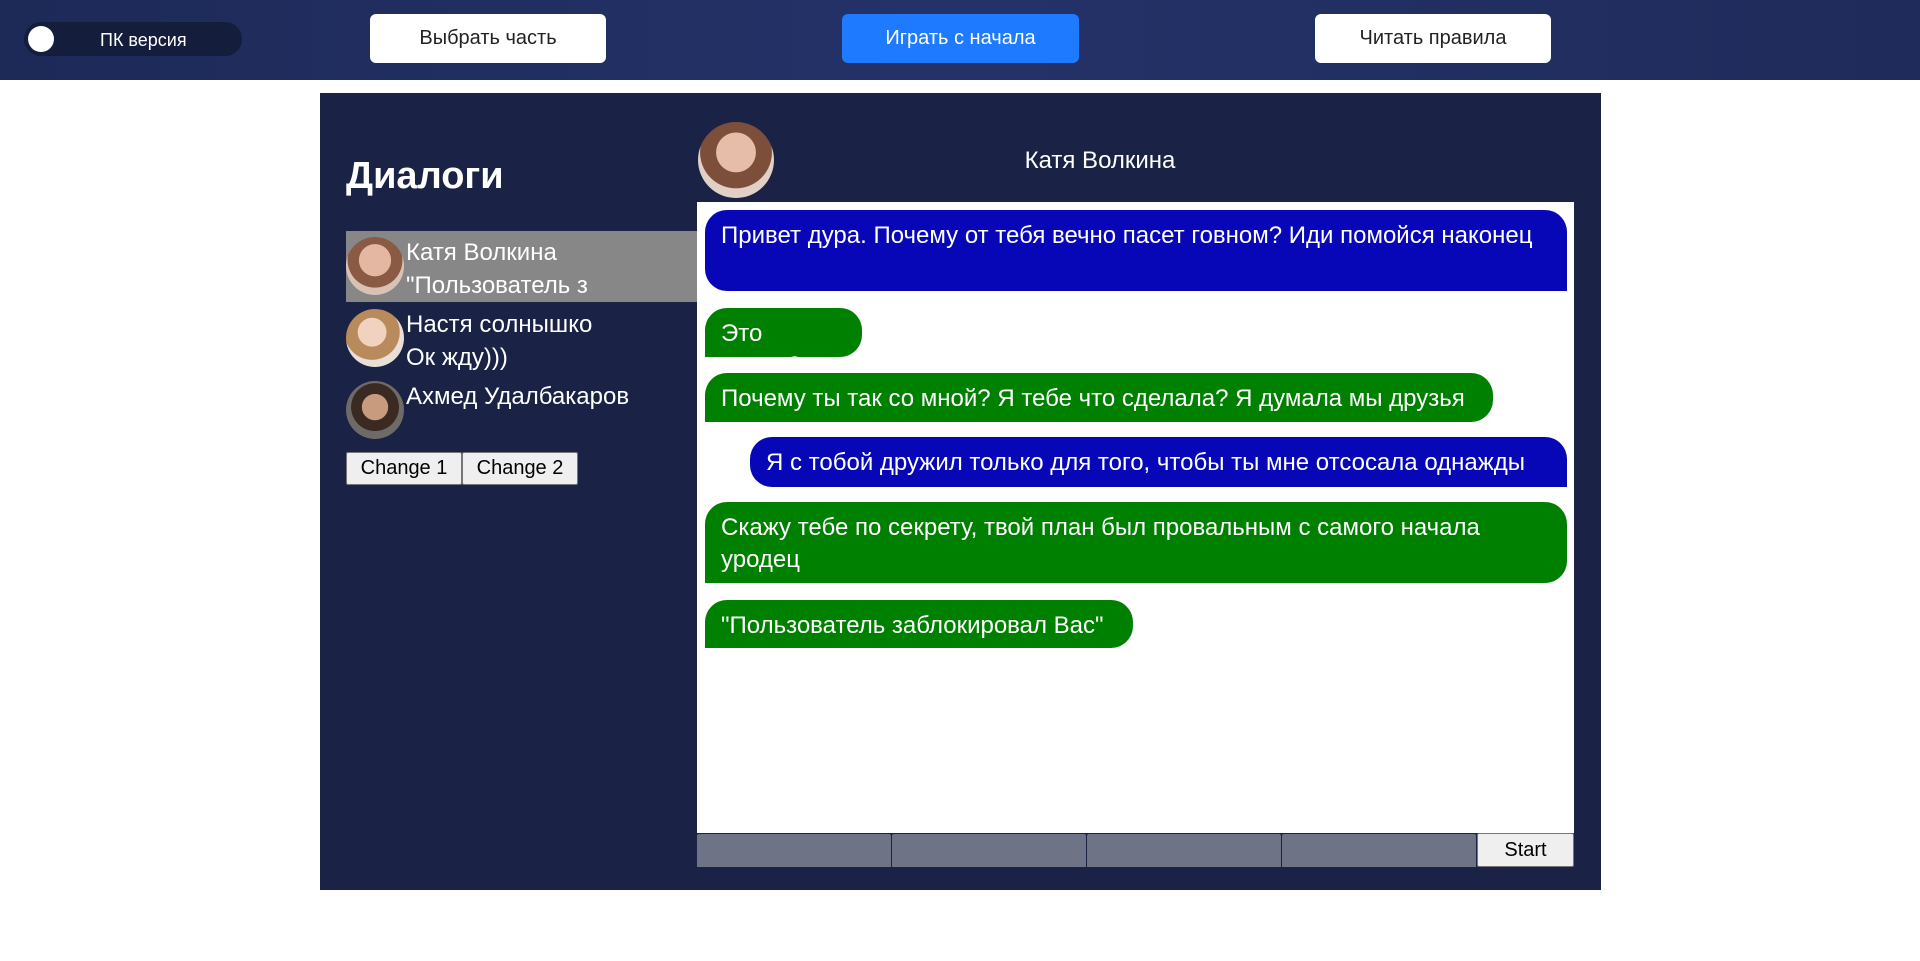  Describe the element at coordinates (1525, 850) in the screenshot. I see `start-button: Start` at that location.